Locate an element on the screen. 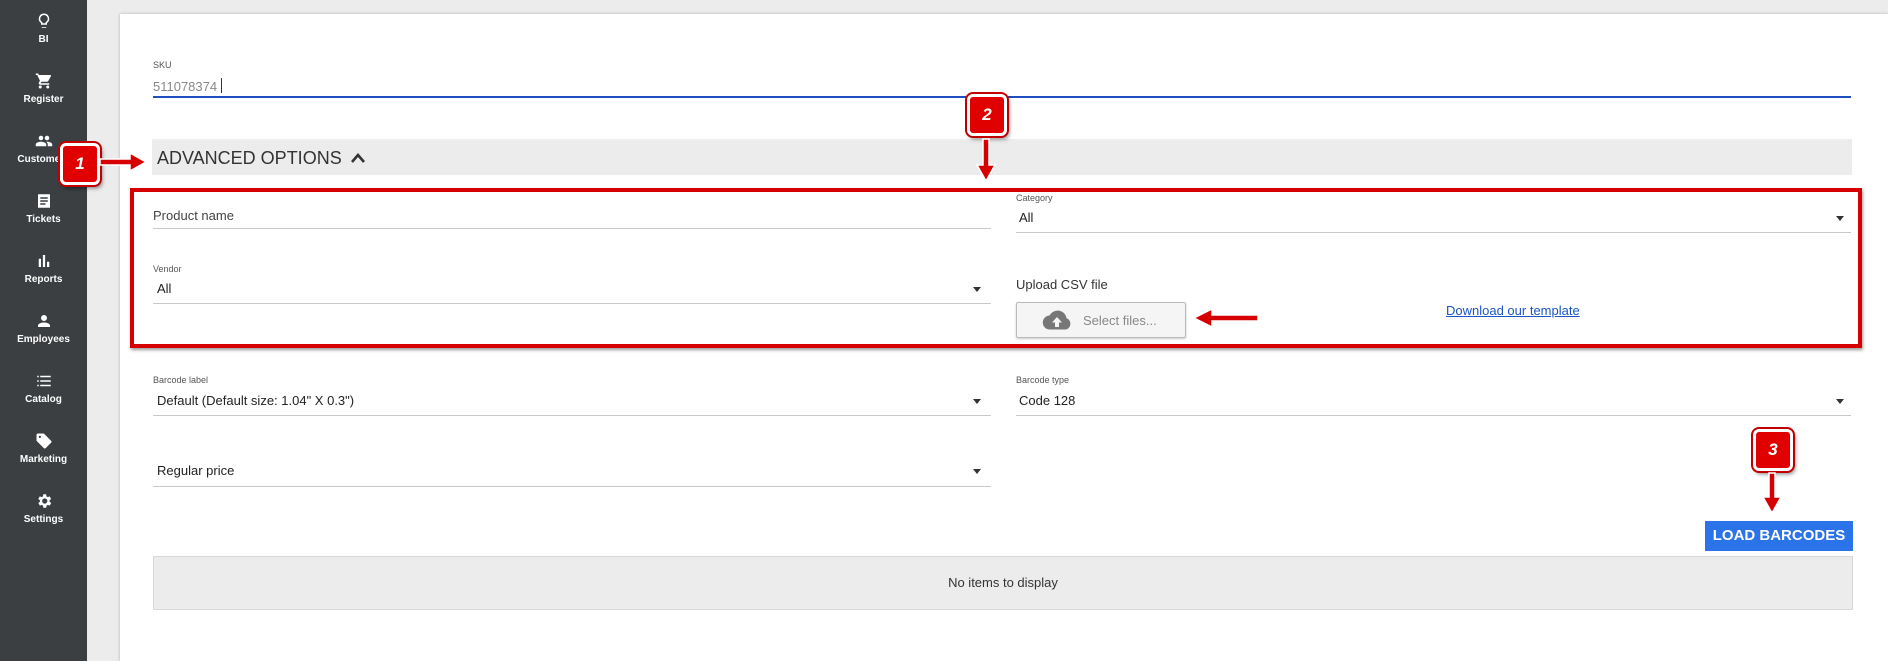 This screenshot has width=1888, height=661. sidebar-item-label: BI is located at coordinates (43, 39).